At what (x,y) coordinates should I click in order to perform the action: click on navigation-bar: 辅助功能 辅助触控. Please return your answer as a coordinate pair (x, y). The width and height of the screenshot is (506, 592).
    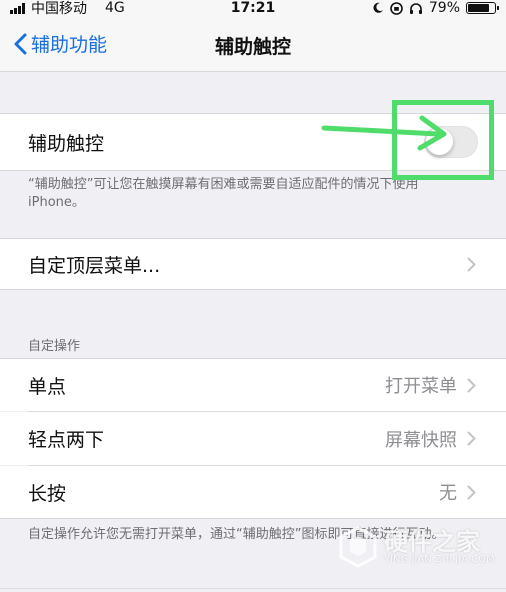
    Looking at the image, I should click on (253, 45).